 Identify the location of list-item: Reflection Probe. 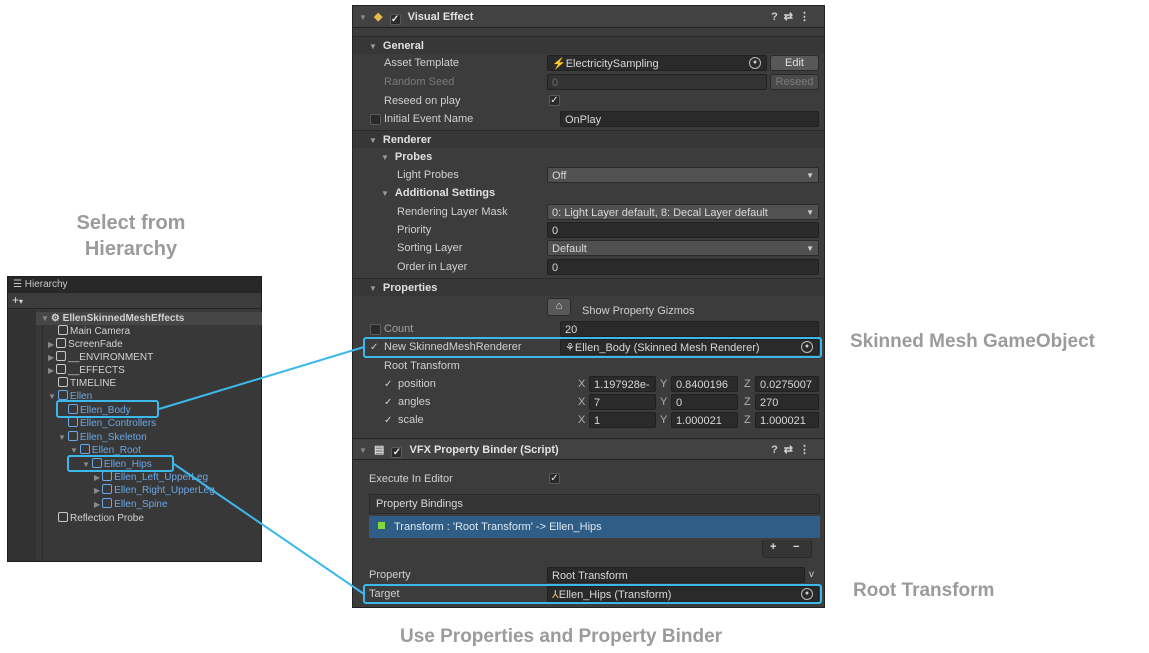
(101, 518).